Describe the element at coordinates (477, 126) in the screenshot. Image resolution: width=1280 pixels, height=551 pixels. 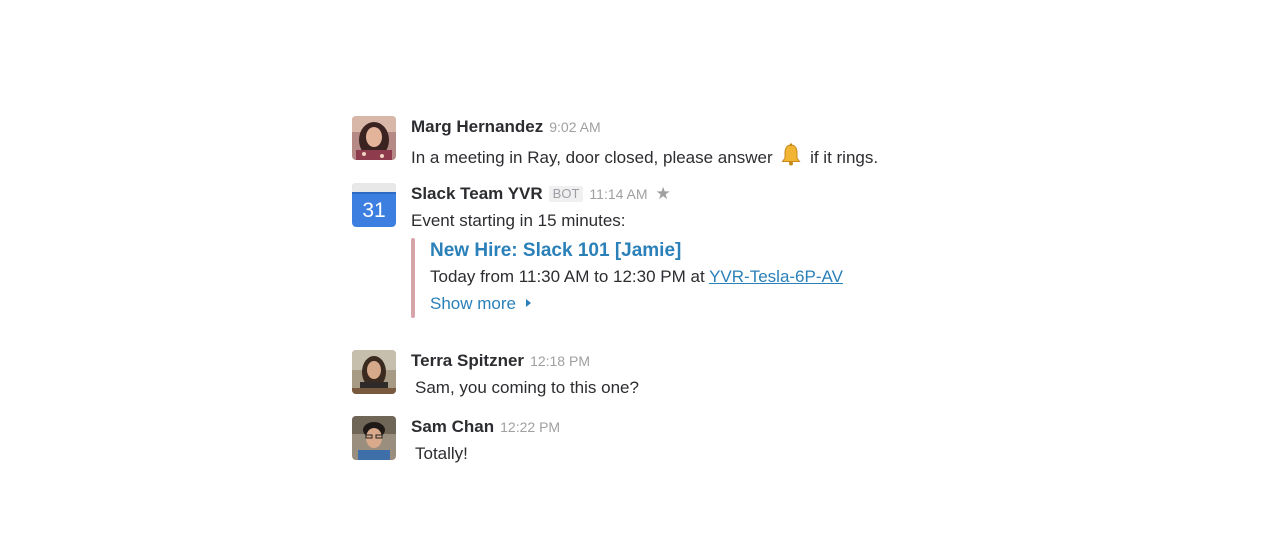
I see `sender-name: Marg Hernandez` at that location.